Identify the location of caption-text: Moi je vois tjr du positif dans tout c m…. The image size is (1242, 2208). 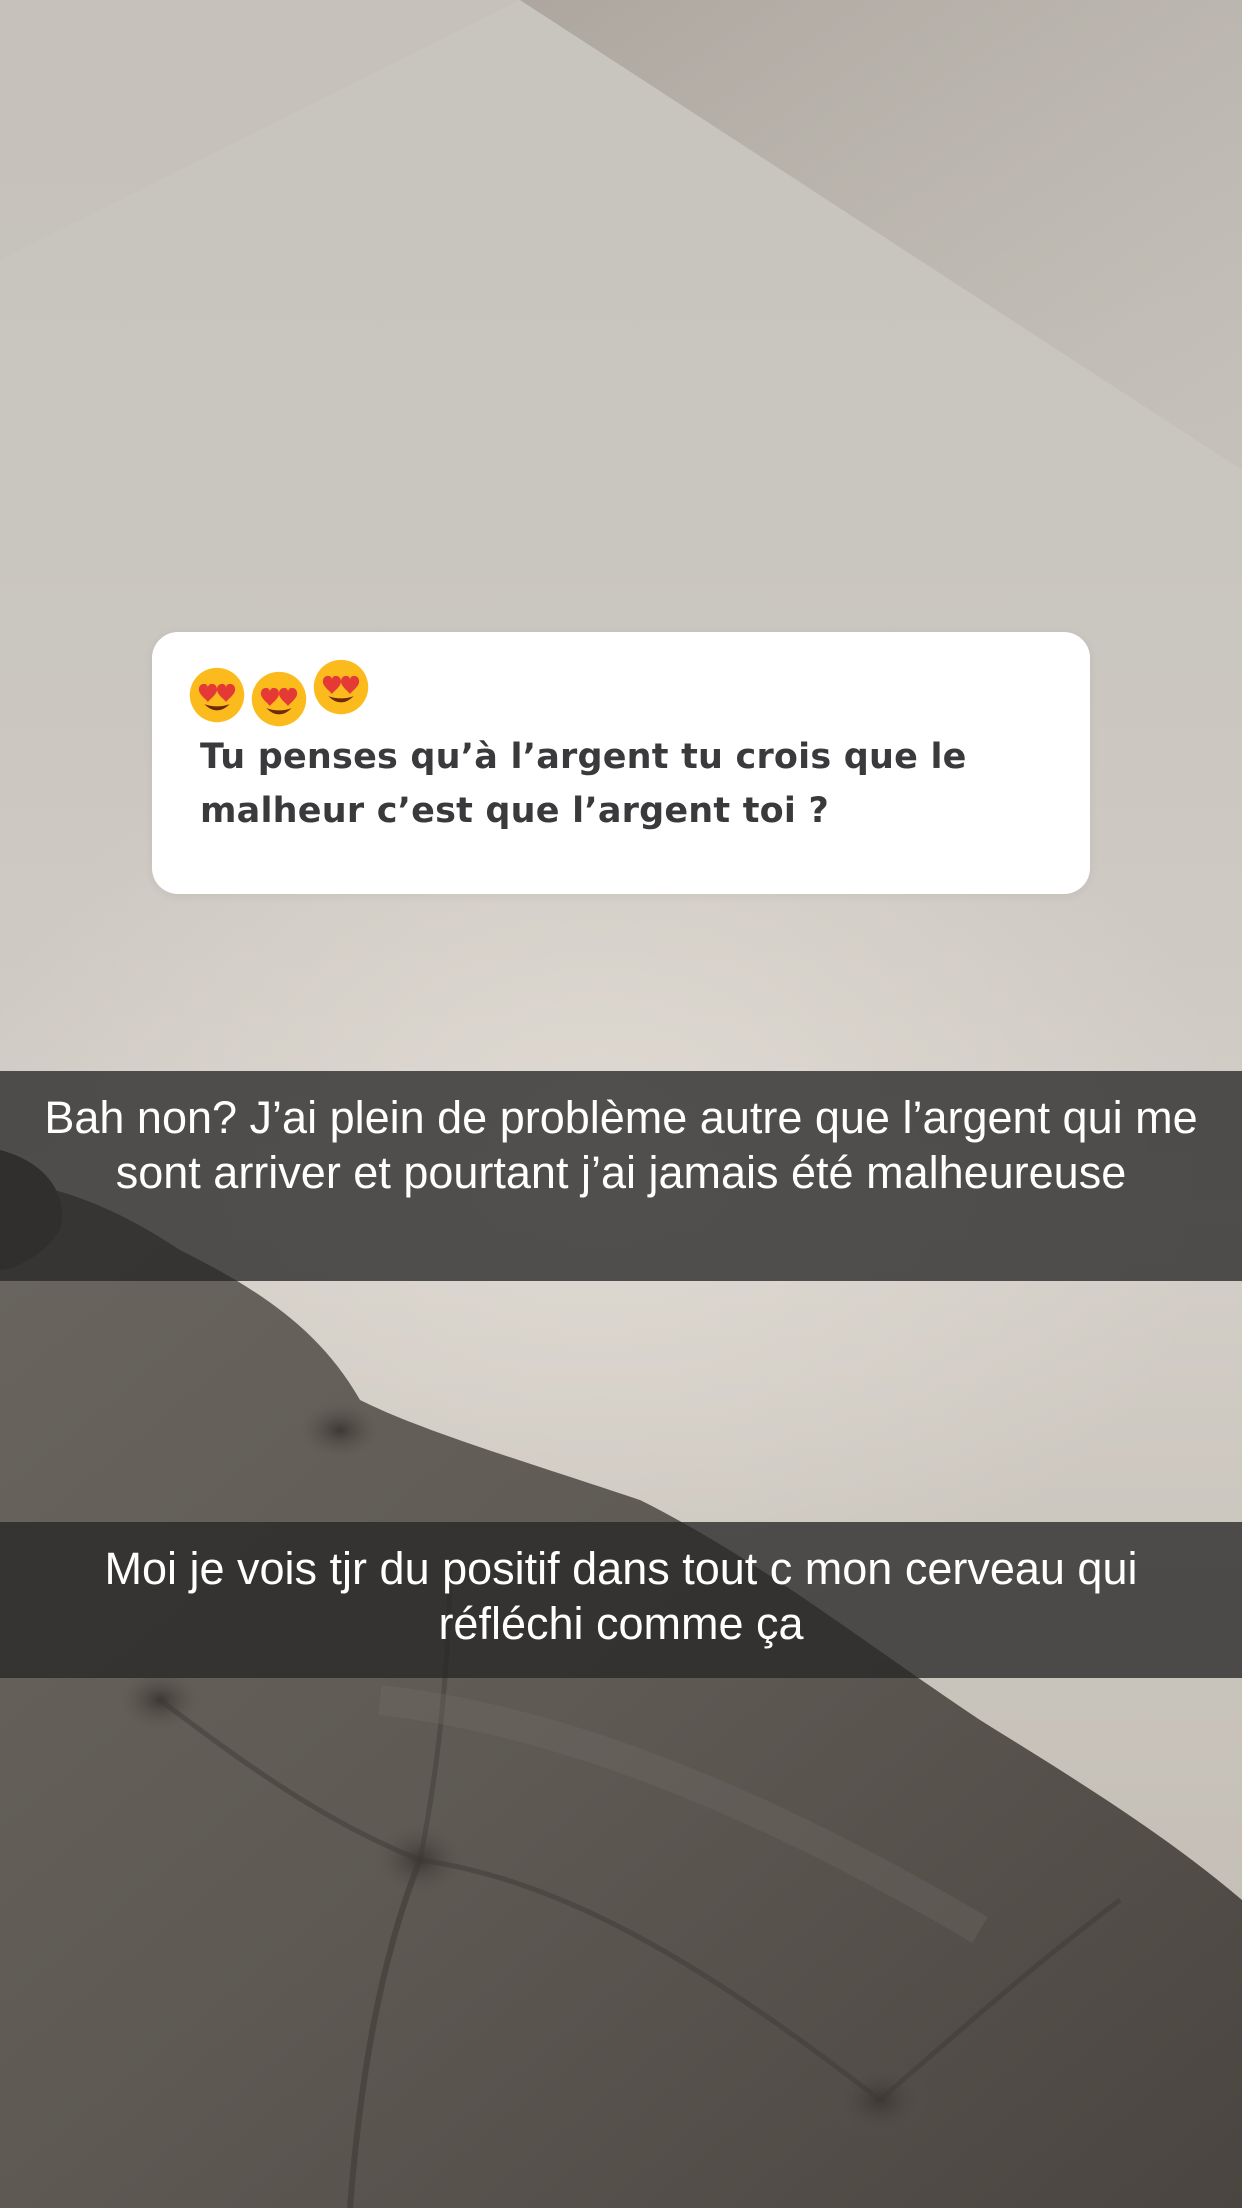
(621, 1596).